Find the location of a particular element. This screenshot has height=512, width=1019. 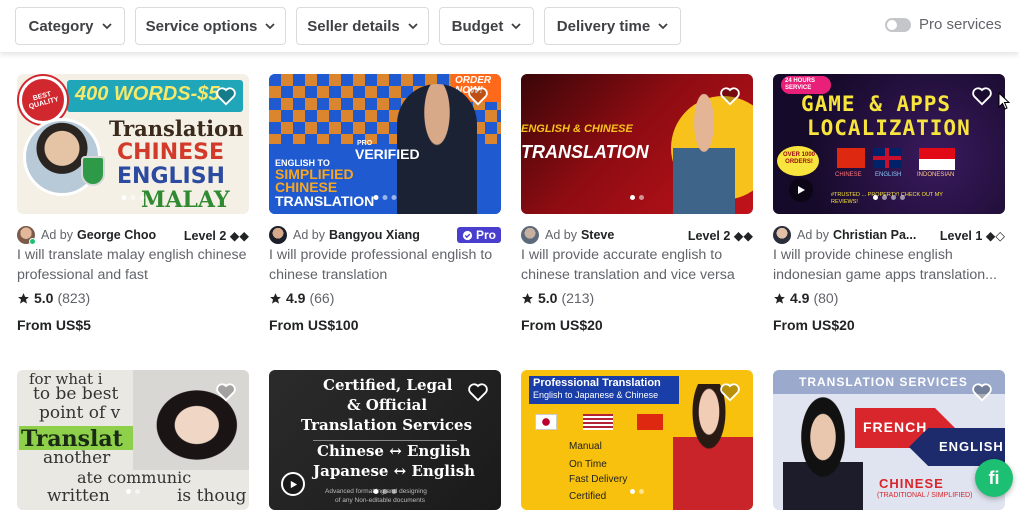

rating: 4.9 (66) is located at coordinates (301, 298).